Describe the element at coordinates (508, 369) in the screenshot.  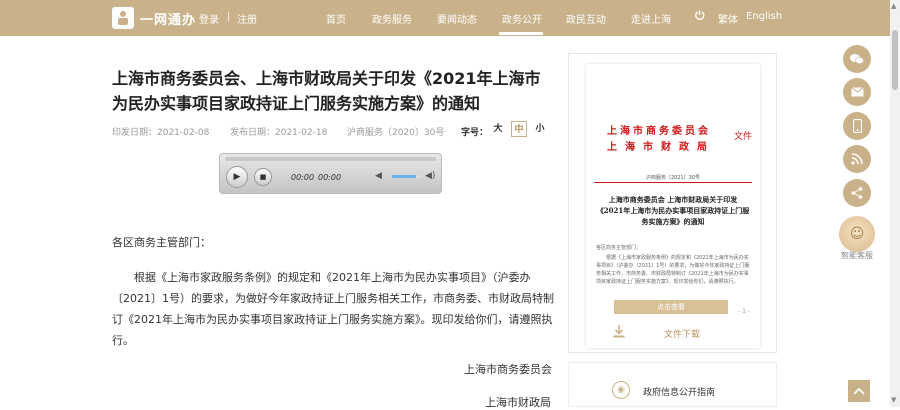
I see `signature-commerce-commission: 上海市商务委员会` at that location.